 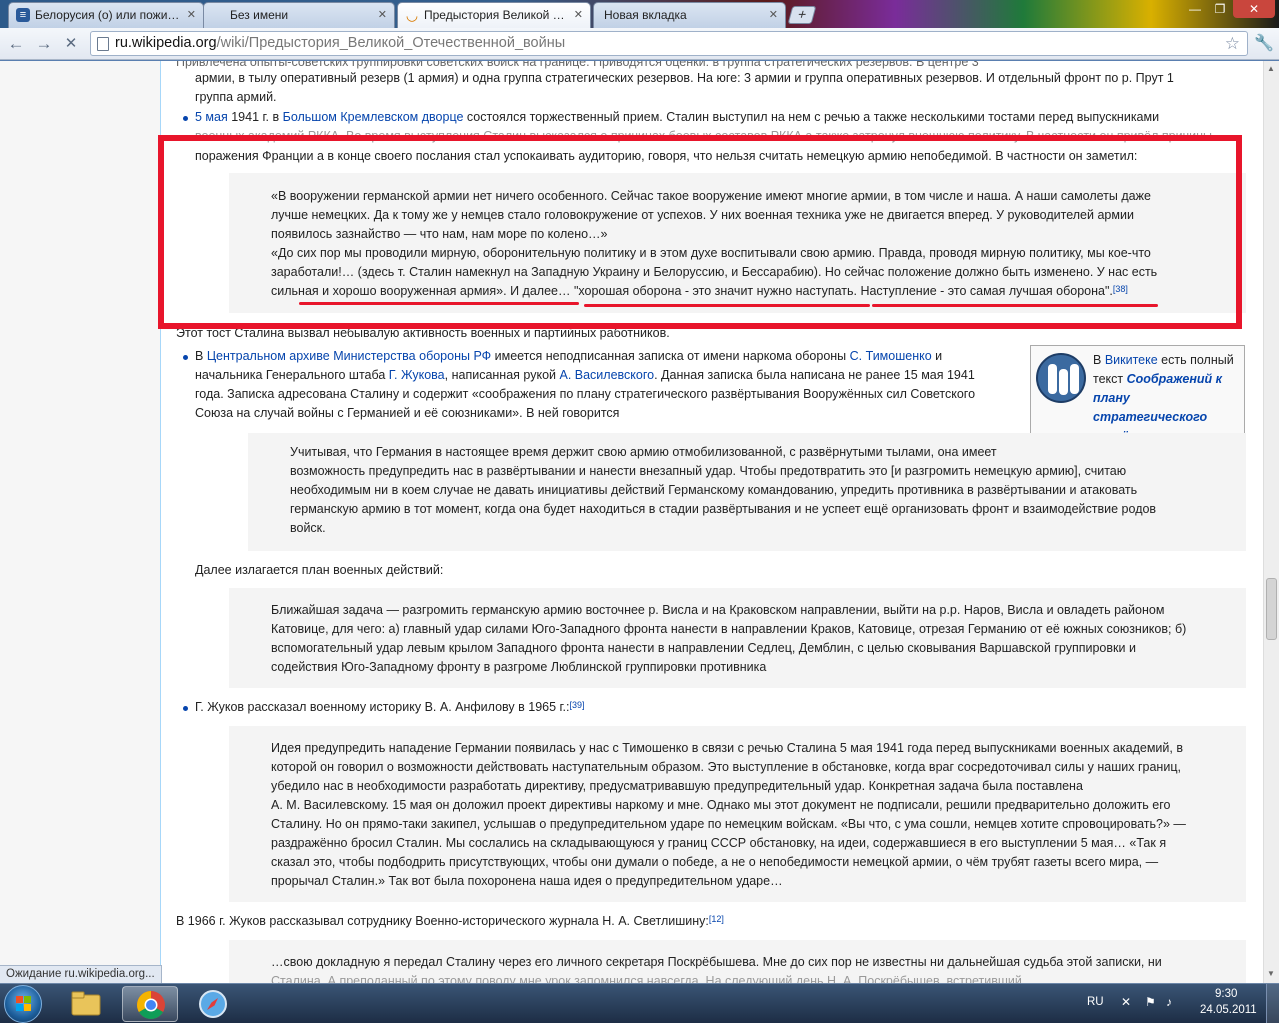 I want to click on timoshenko-link: С. Тимошенко, so click(x=891, y=356).